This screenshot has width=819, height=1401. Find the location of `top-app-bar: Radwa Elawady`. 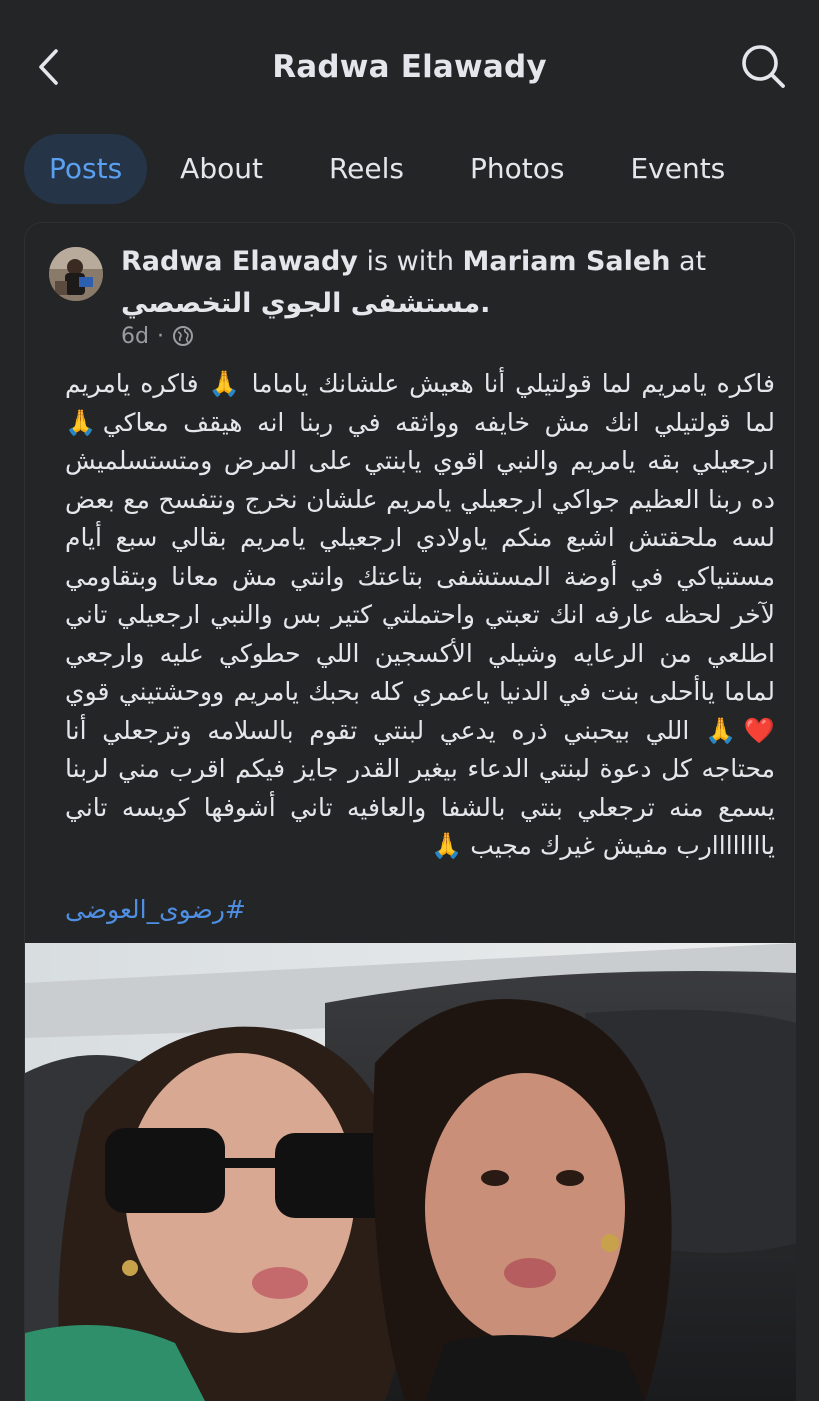

top-app-bar: Radwa Elawady is located at coordinates (409, 67).